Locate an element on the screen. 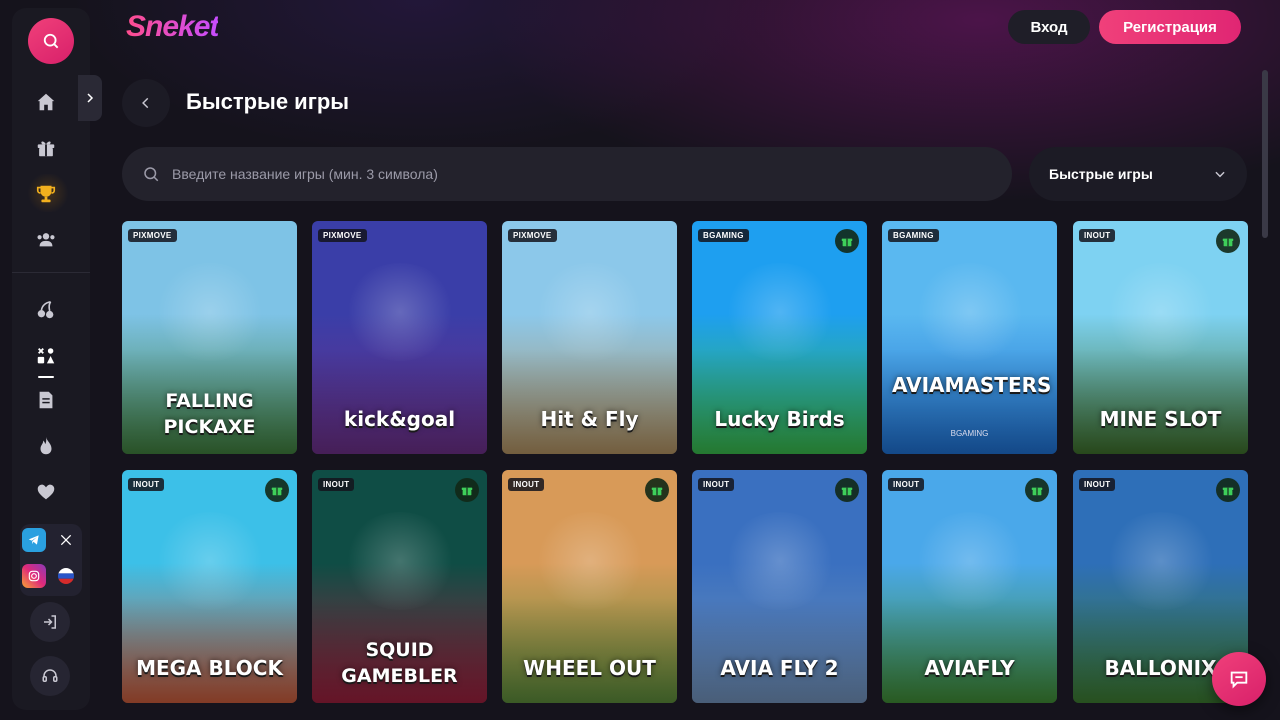 Image resolution: width=1280 pixels, height=720 pixels. game-card: INOUT WHEEL OUT is located at coordinates (589, 586).